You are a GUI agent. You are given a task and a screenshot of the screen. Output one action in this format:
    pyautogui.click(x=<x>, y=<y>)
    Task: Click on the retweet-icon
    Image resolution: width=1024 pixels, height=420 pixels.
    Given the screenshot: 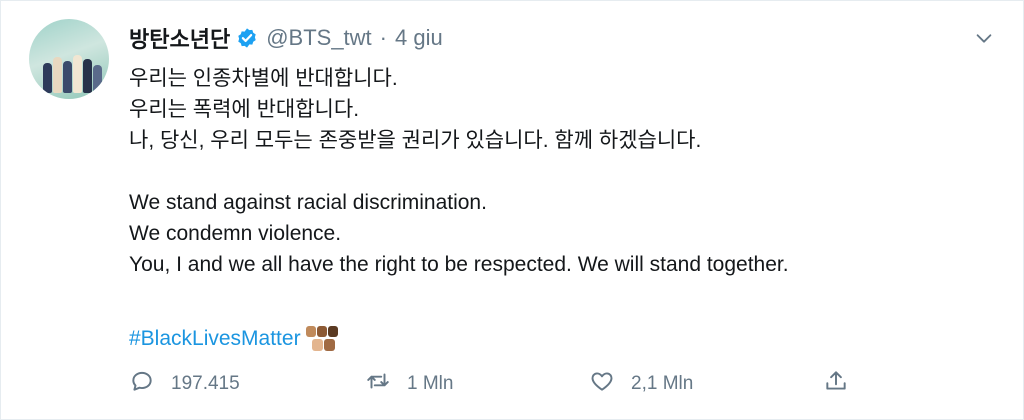 What is the action you would take?
    pyautogui.click(x=378, y=384)
    